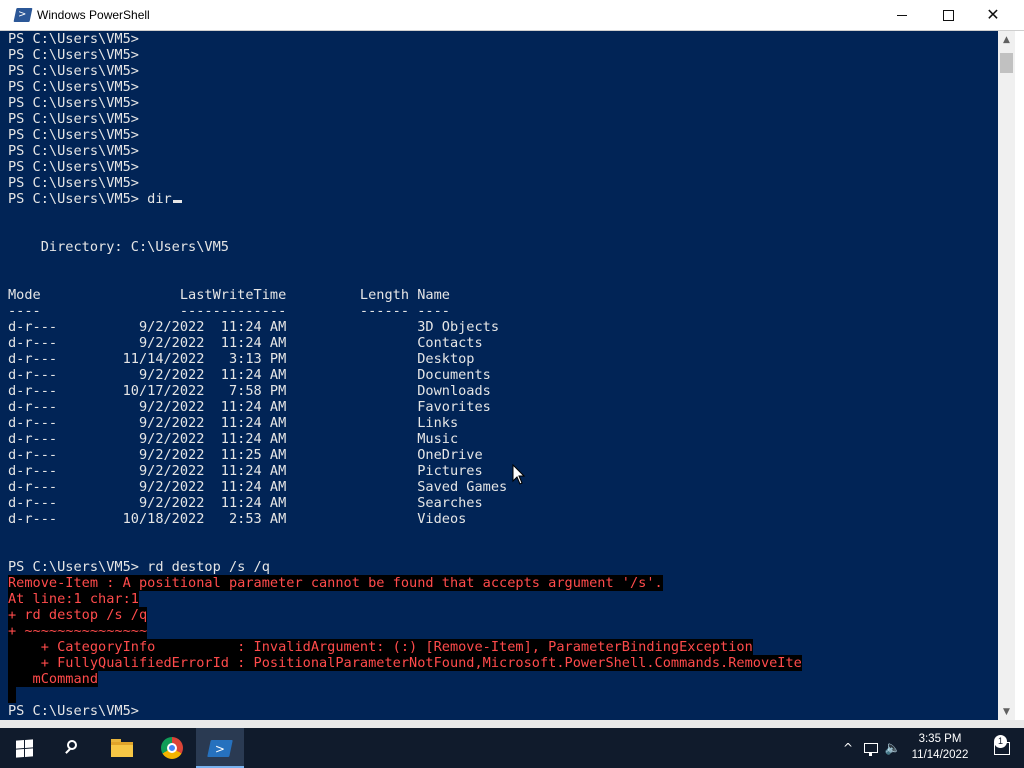 The height and width of the screenshot is (768, 1024). What do you see at coordinates (245, 503) in the screenshot?
I see `console-line-text: d-r--- 9/2/2022 11:24 AM Searches` at bounding box center [245, 503].